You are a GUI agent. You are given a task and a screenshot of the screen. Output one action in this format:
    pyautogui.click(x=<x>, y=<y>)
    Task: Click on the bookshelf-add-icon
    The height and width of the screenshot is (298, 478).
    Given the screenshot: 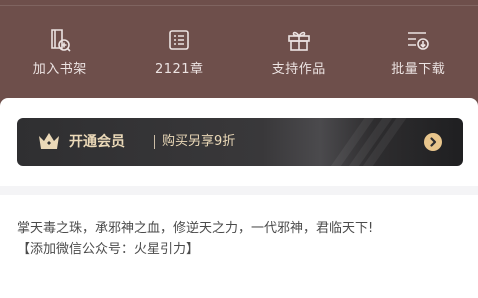 What is the action you would take?
    pyautogui.click(x=60, y=41)
    